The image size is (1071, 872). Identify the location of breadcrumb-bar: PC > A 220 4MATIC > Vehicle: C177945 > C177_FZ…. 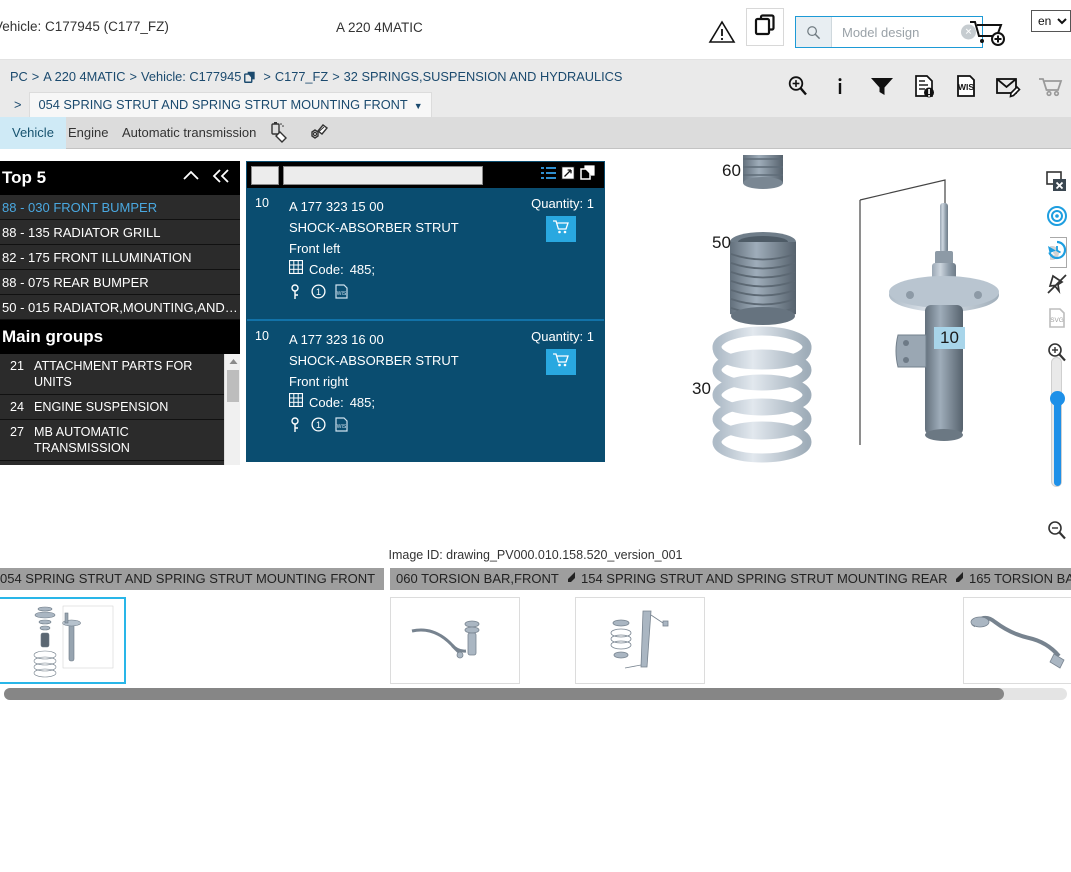
(535, 90).